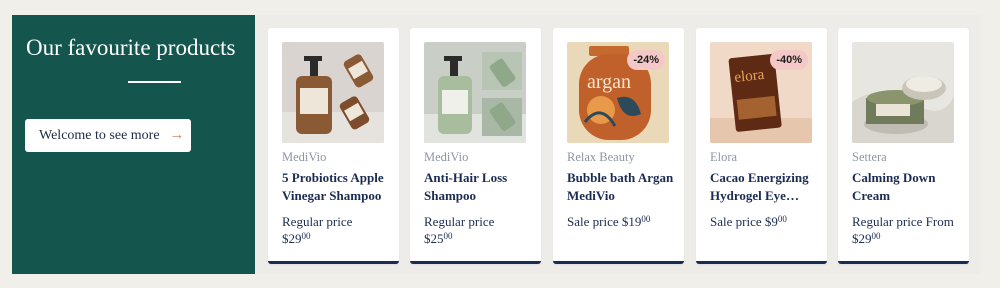 This screenshot has height=288, width=1000. I want to click on price-whole: 19, so click(635, 221).